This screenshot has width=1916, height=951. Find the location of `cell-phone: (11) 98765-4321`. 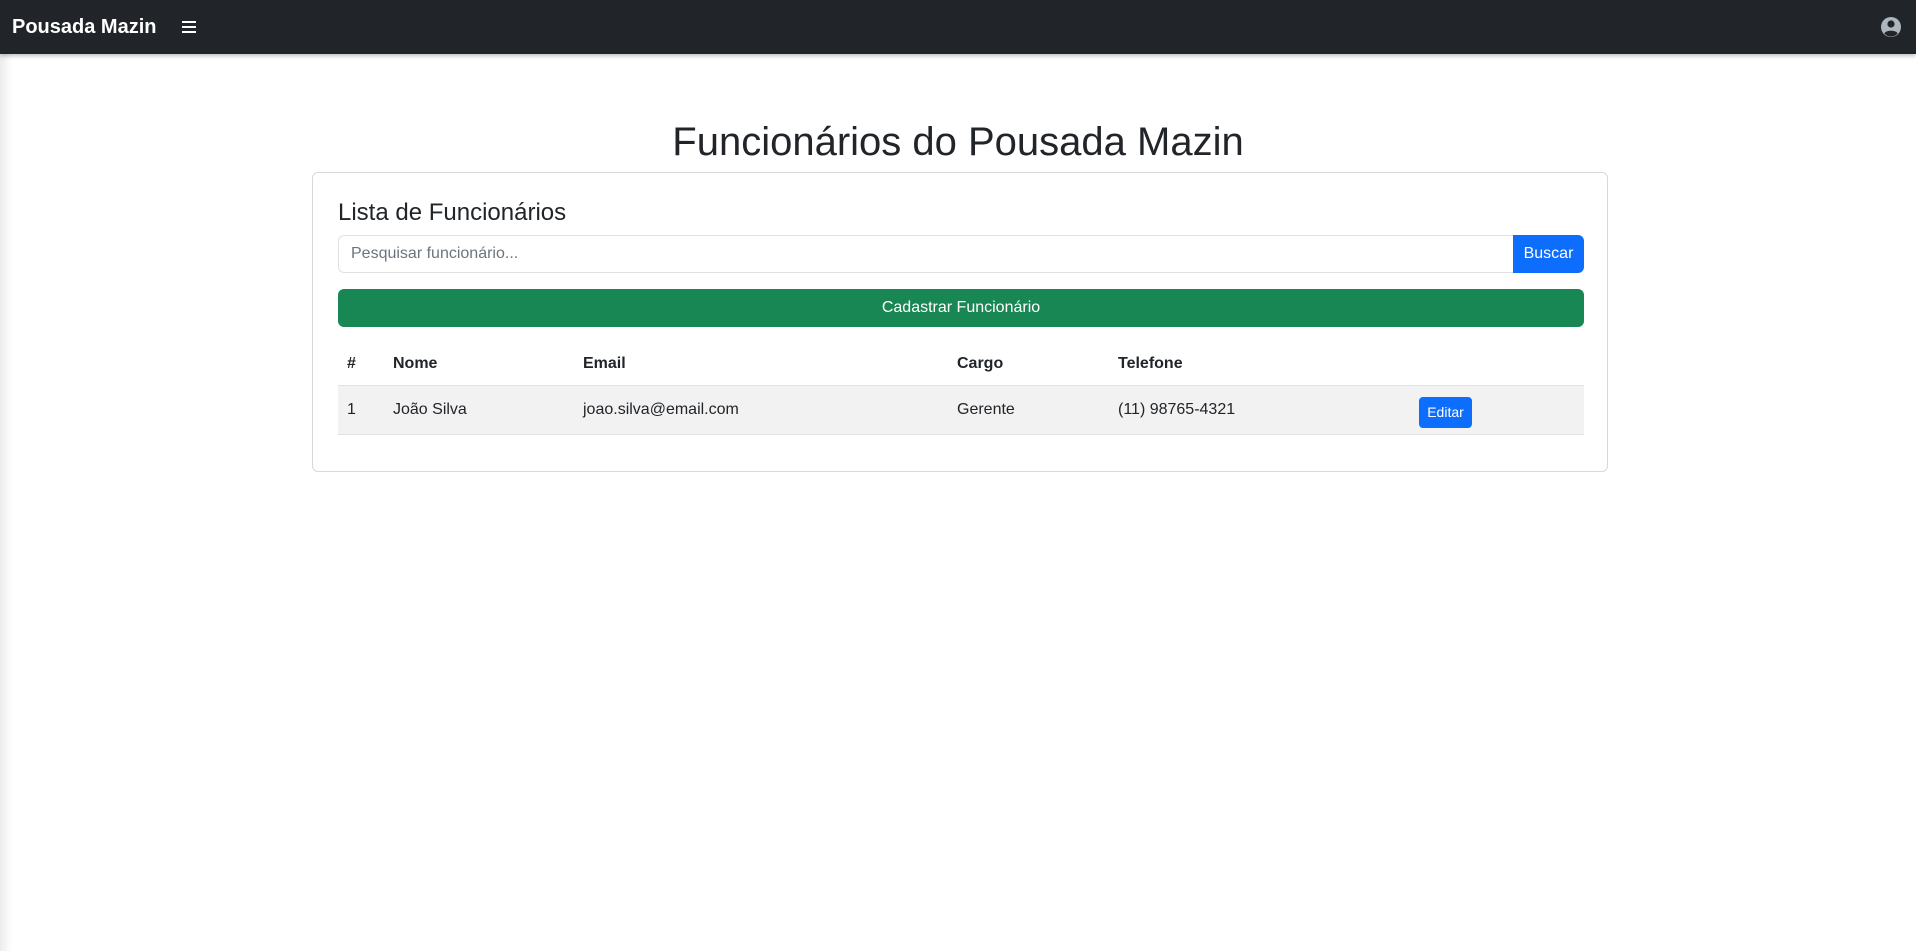

cell-phone: (11) 98765-4321 is located at coordinates (1259, 410).